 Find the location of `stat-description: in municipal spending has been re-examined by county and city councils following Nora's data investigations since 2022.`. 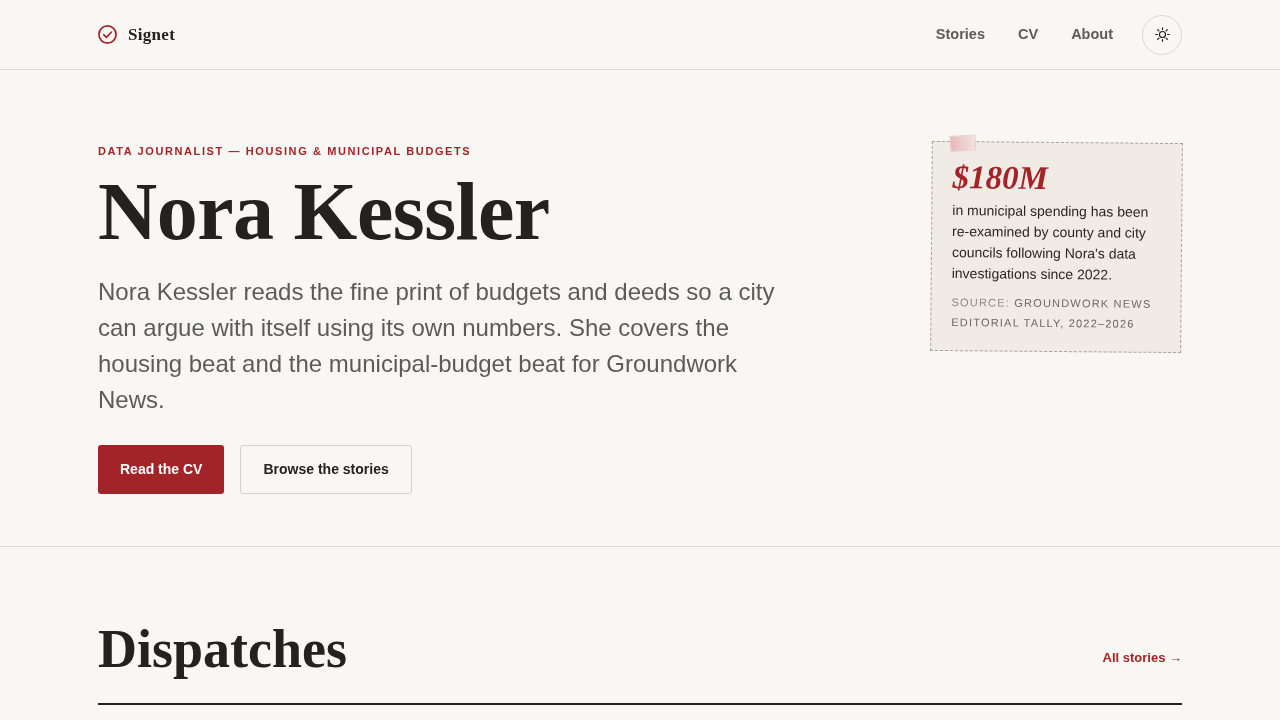

stat-description: in municipal spending has been re-examined by county and city councils following Nora's data investigations since 2022. is located at coordinates (1050, 243).